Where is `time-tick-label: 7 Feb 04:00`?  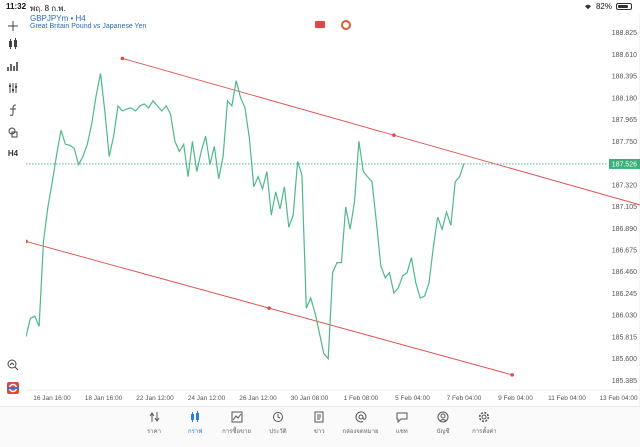 time-tick-label: 7 Feb 04:00 is located at coordinates (464, 398).